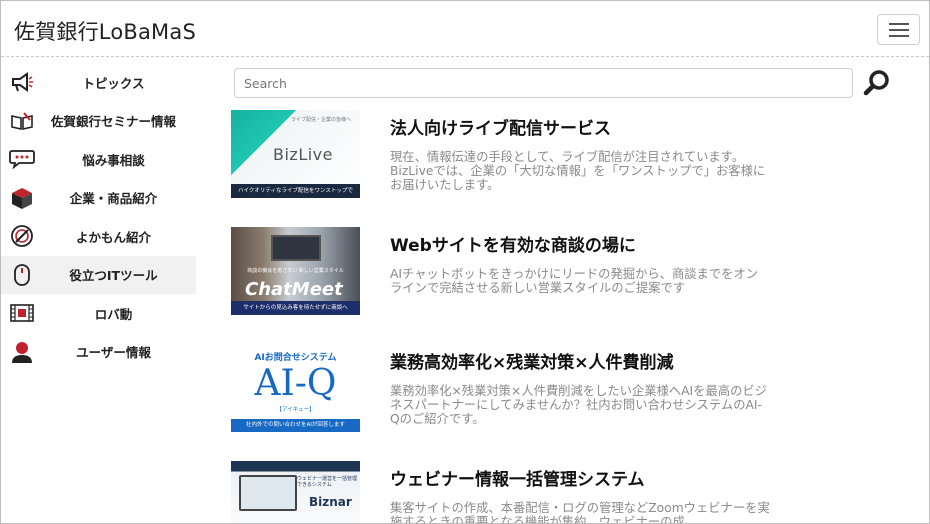 Image resolution: width=930 pixels, height=524 pixels. Describe the element at coordinates (98, 82) in the screenshot. I see `sidebar-item-topics: トピックス` at that location.